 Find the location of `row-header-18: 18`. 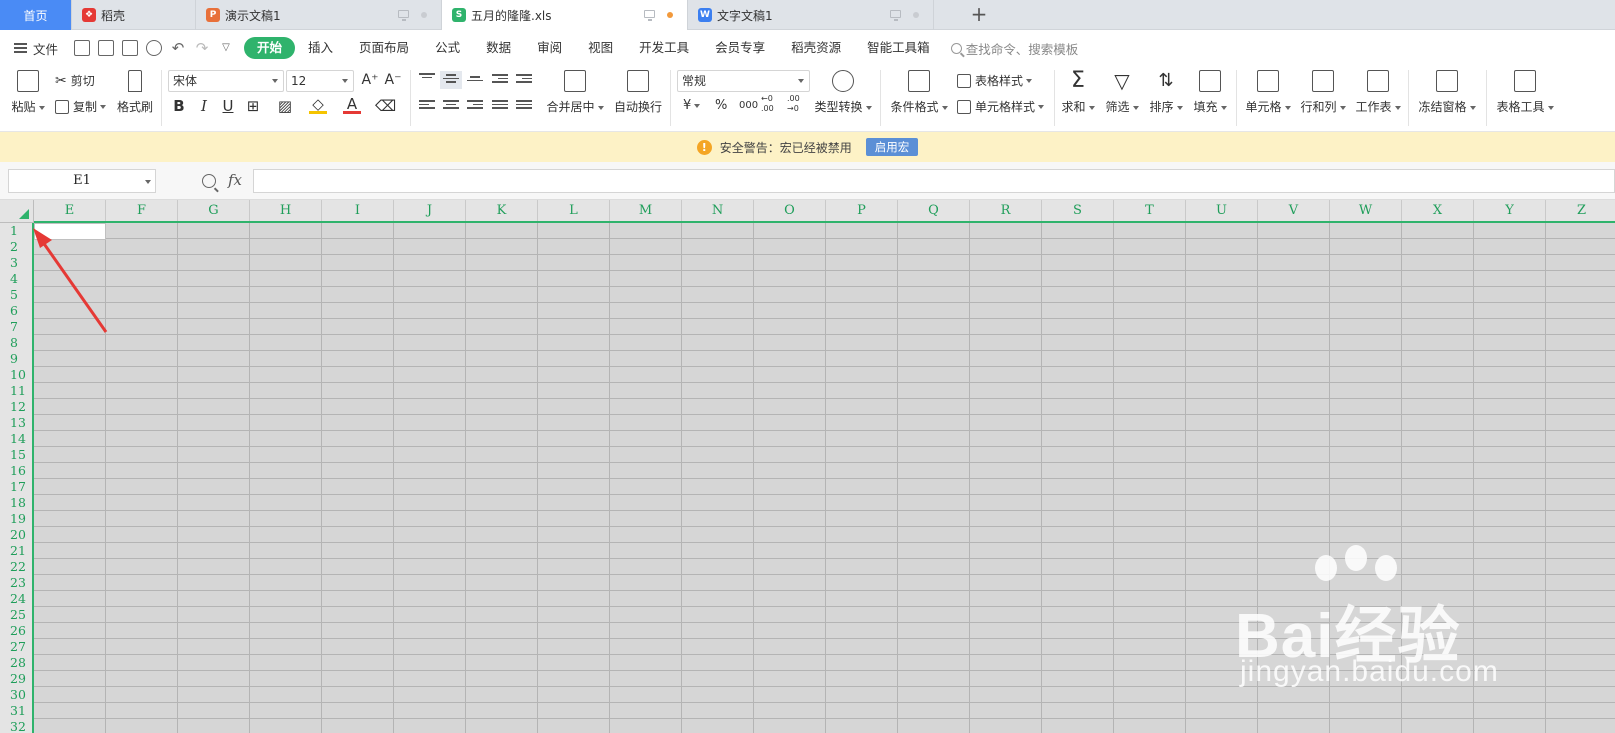

row-header-18: 18 is located at coordinates (16, 503).